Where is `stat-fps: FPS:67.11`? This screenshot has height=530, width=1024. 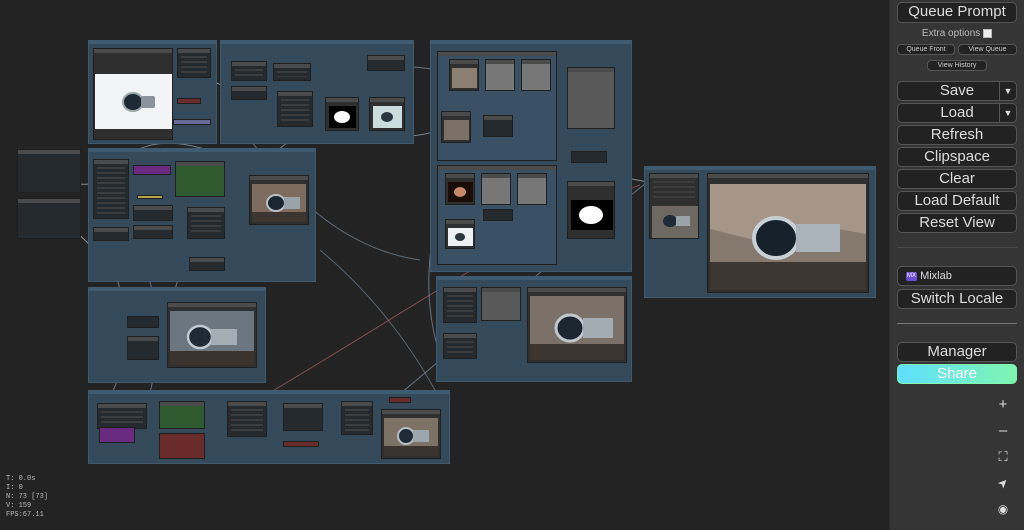
stat-fps: FPS:67.11 is located at coordinates (25, 515).